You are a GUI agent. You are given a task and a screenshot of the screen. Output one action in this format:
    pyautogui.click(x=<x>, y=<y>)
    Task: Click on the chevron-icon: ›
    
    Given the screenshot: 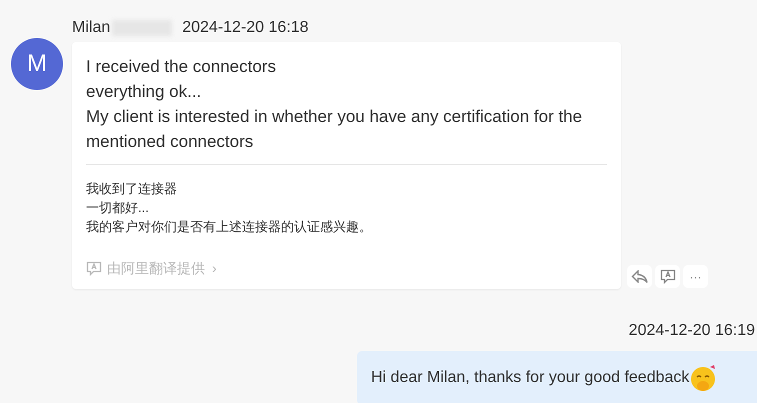 What is the action you would take?
    pyautogui.click(x=214, y=268)
    